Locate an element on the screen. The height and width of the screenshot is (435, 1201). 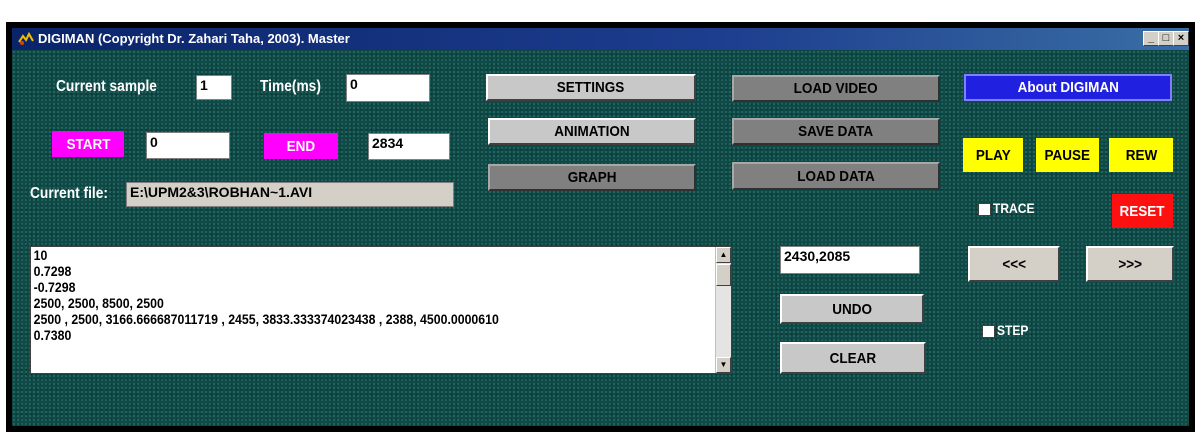
end-button: END is located at coordinates (301, 146).